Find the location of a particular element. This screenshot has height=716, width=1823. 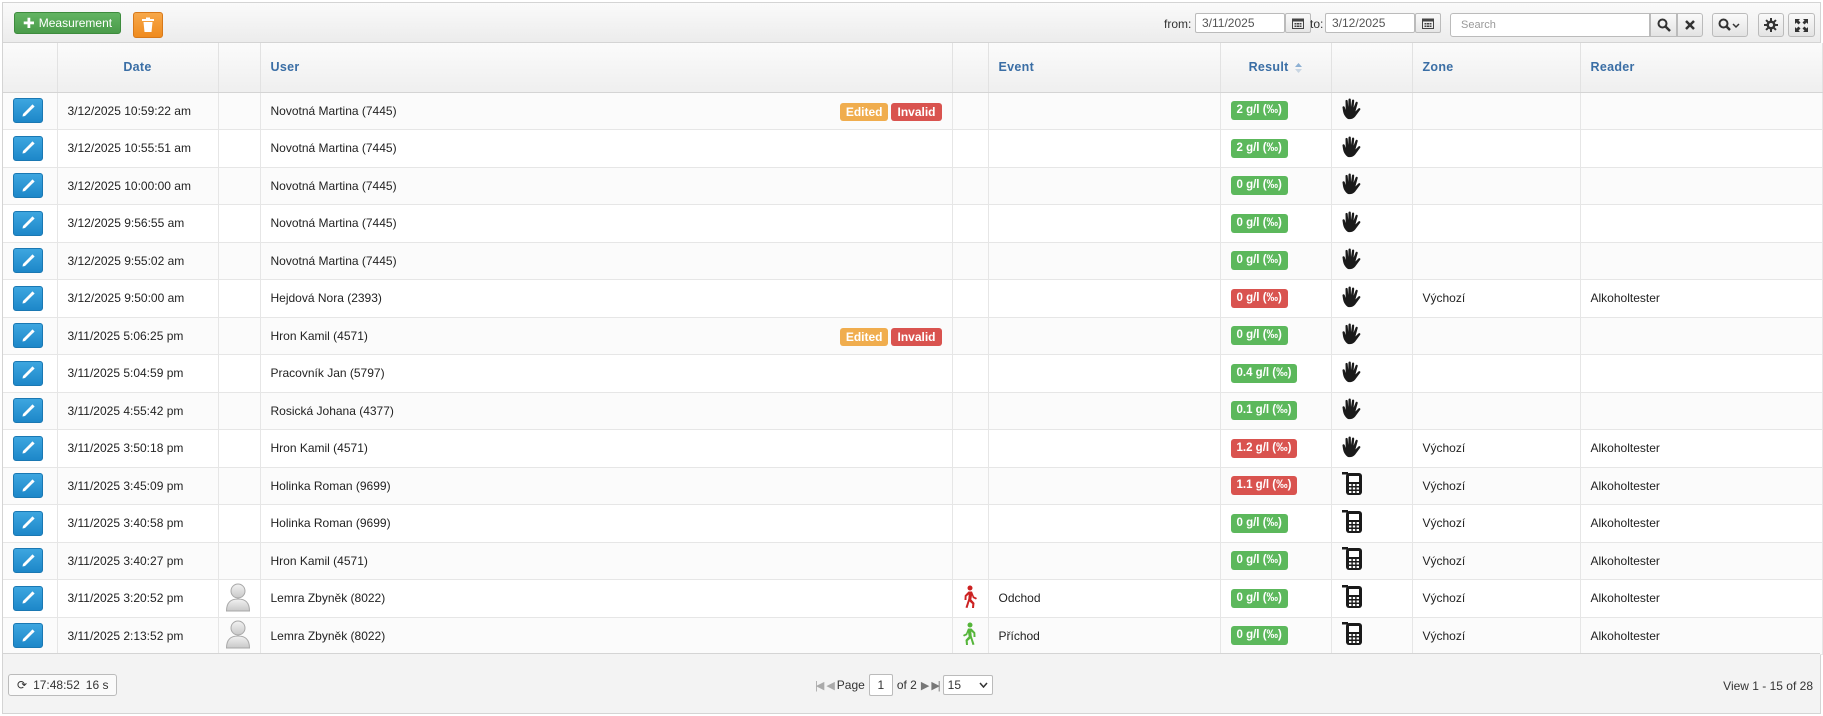

date-cell: 3/12/2025 9:55:02 am is located at coordinates (138, 261).